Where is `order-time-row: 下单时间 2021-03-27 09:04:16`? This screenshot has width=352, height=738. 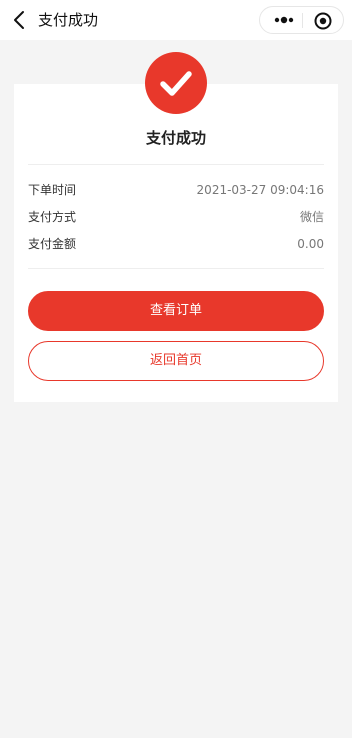
order-time-row: 下单时间 2021-03-27 09:04:16 is located at coordinates (176, 190).